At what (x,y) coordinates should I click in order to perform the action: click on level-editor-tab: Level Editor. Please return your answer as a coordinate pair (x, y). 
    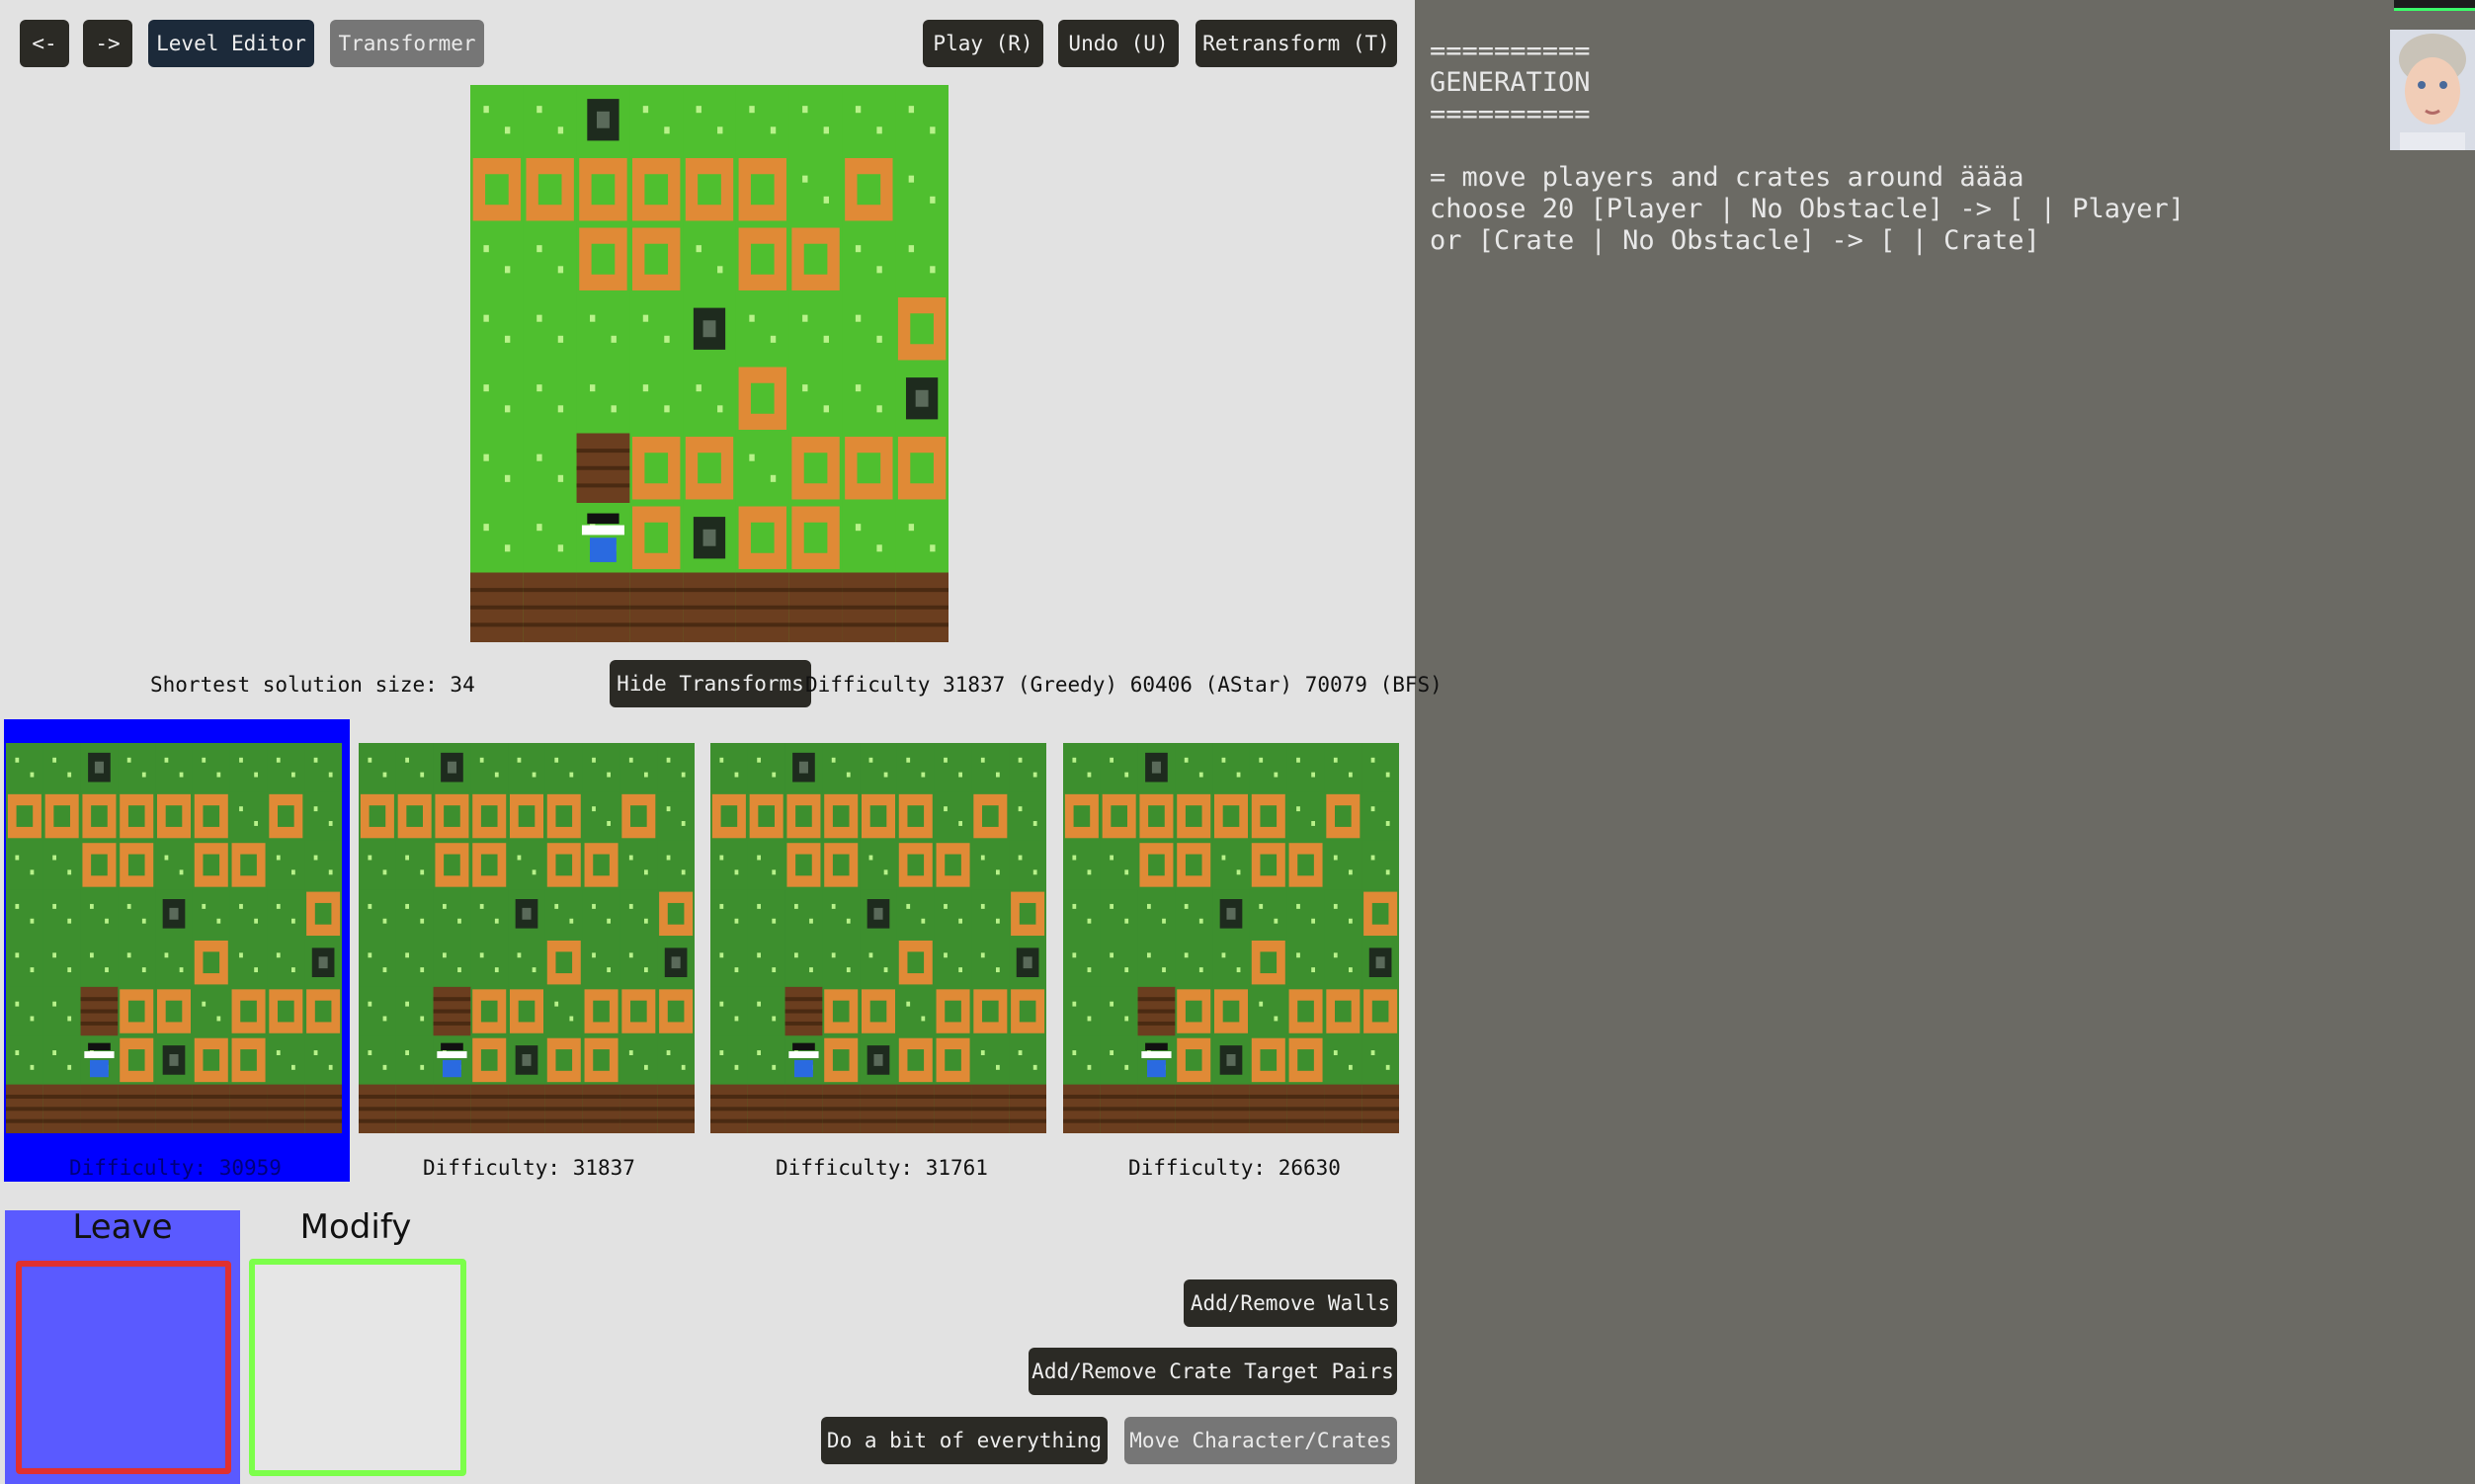
    Looking at the image, I should click on (231, 43).